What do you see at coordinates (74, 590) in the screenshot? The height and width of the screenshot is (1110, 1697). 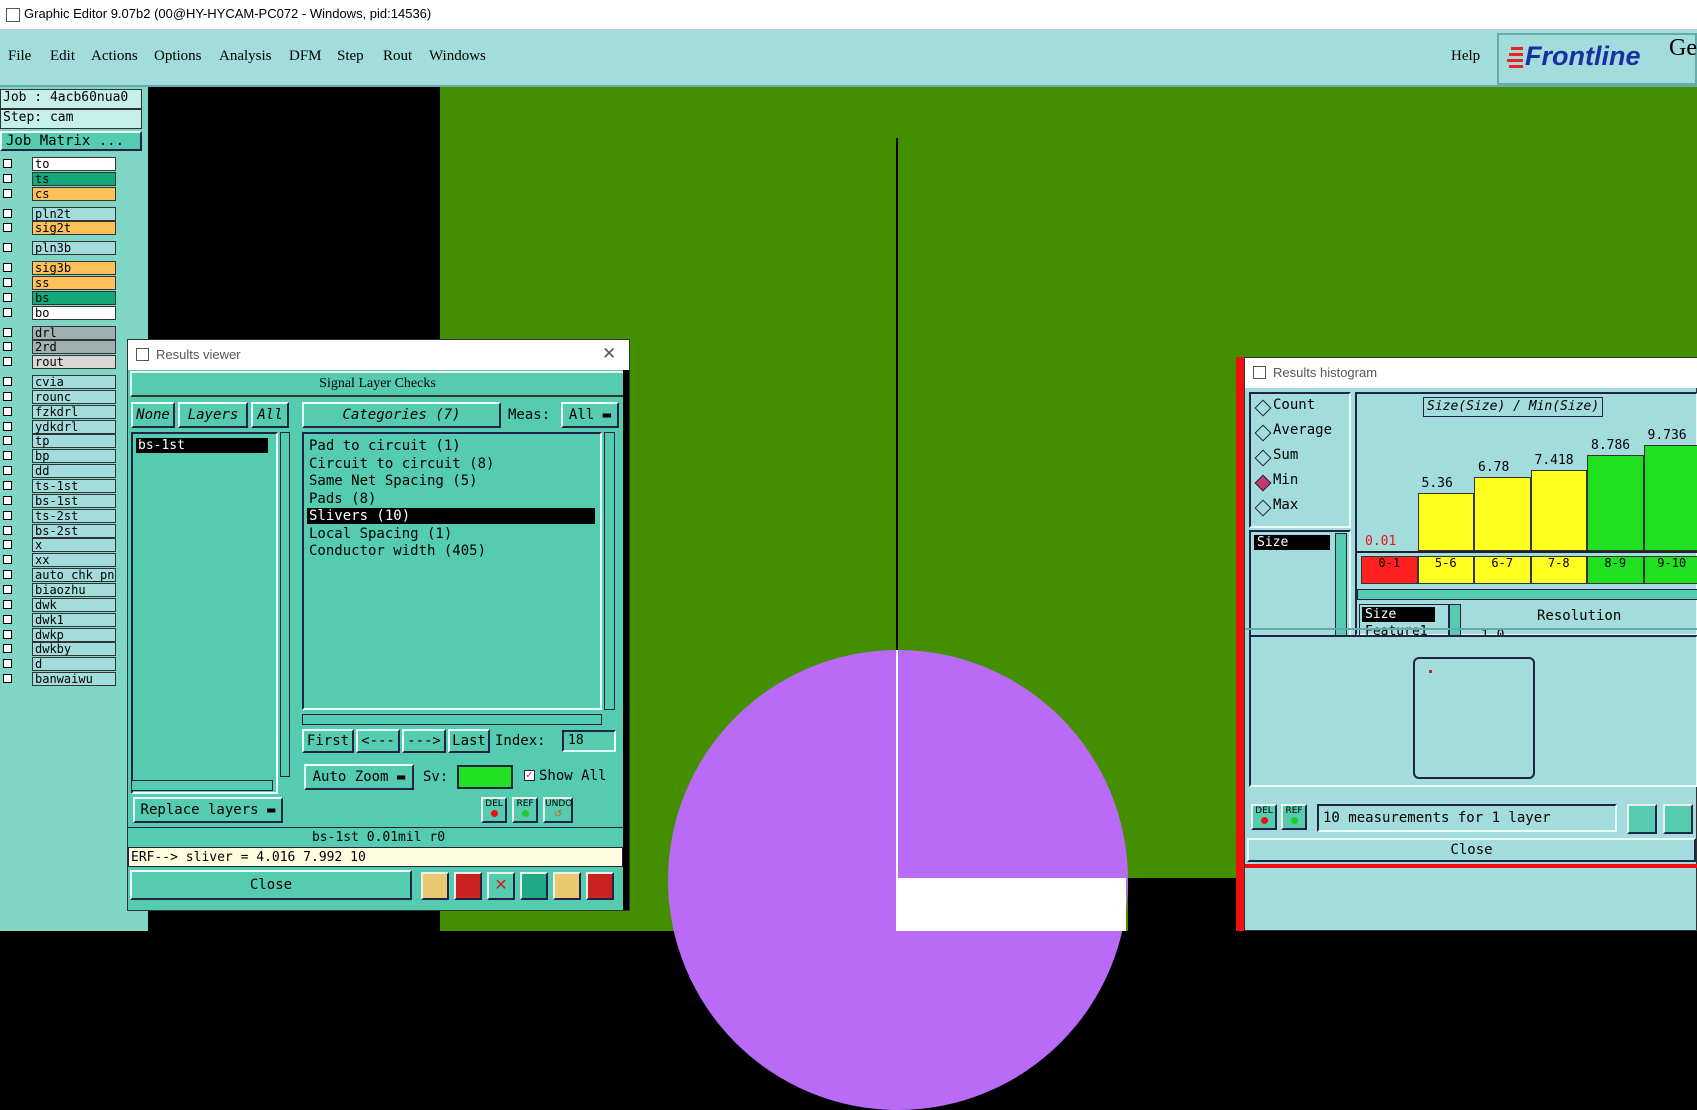 I see `layer-name: biaozhu` at bounding box center [74, 590].